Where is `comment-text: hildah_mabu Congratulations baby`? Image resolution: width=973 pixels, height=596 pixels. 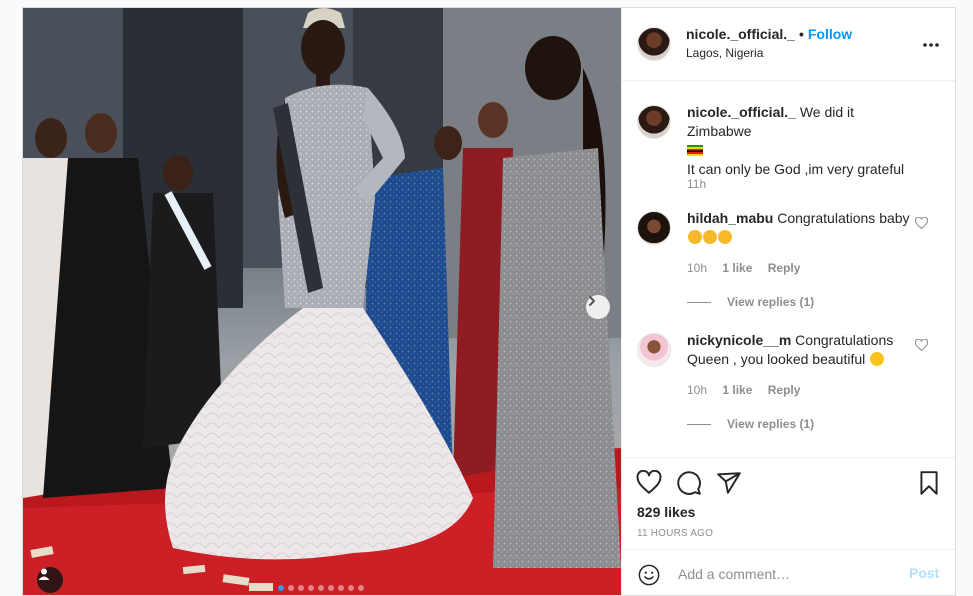 comment-text: hildah_mabu Congratulations baby is located at coordinates (802, 228).